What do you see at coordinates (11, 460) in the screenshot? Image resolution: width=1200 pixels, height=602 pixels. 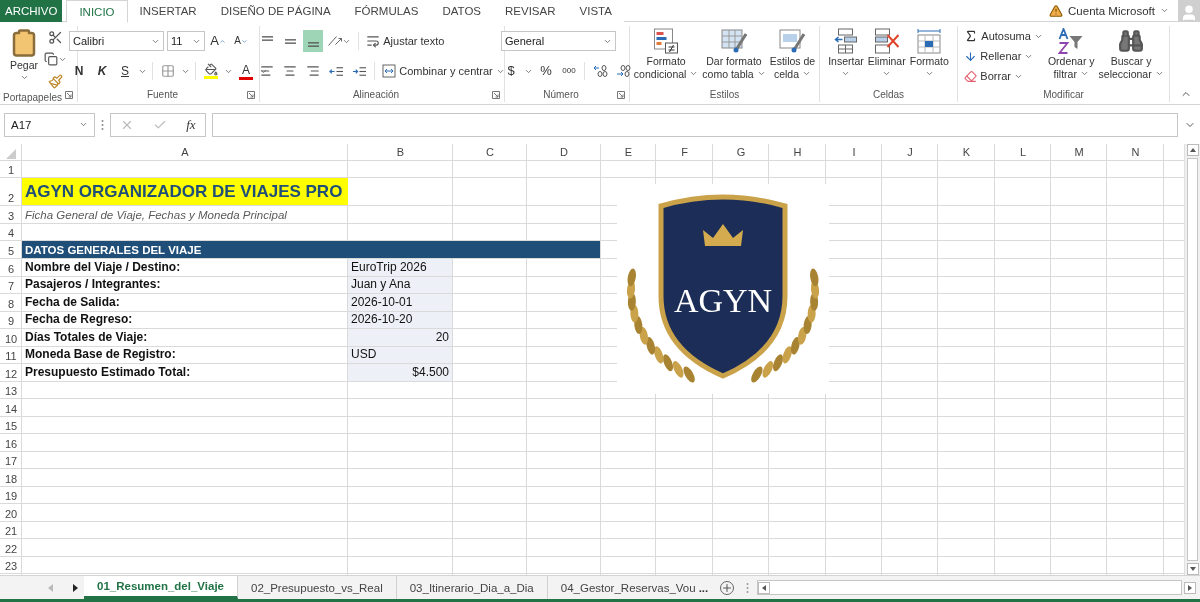 I see `row-header: 17` at bounding box center [11, 460].